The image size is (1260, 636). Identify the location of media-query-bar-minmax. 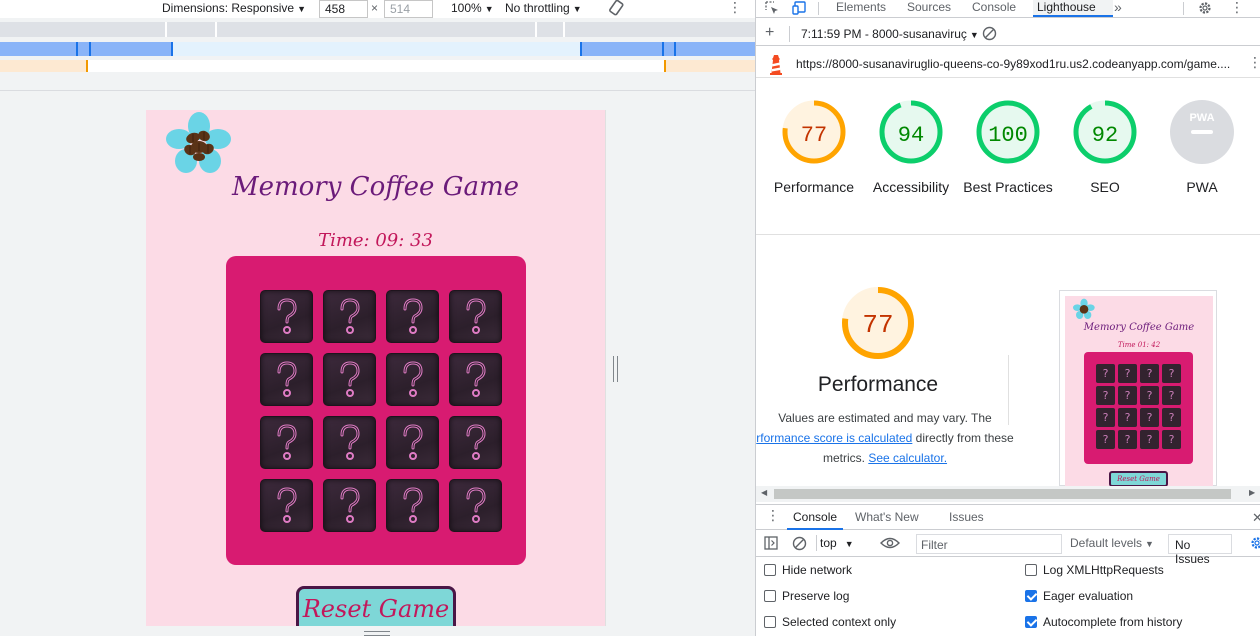
(377, 49).